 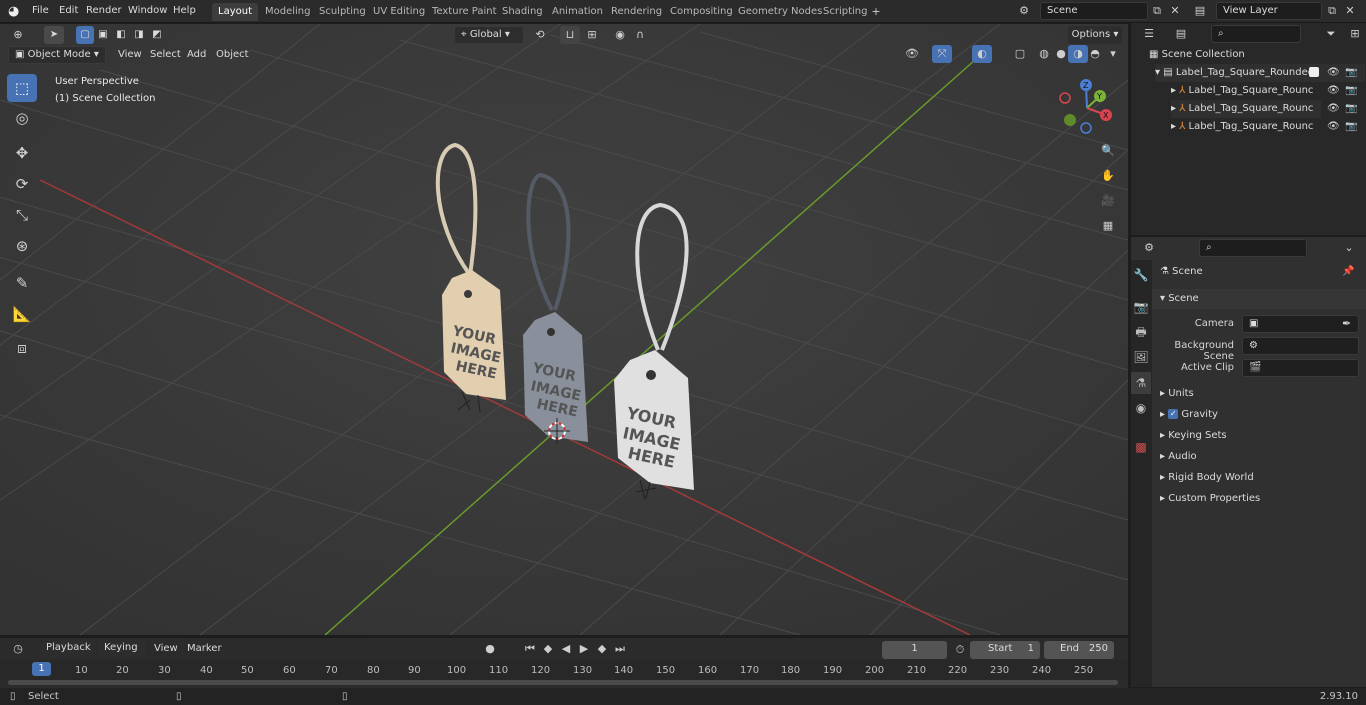 I want to click on play-icon: ▶, so click(x=584, y=649).